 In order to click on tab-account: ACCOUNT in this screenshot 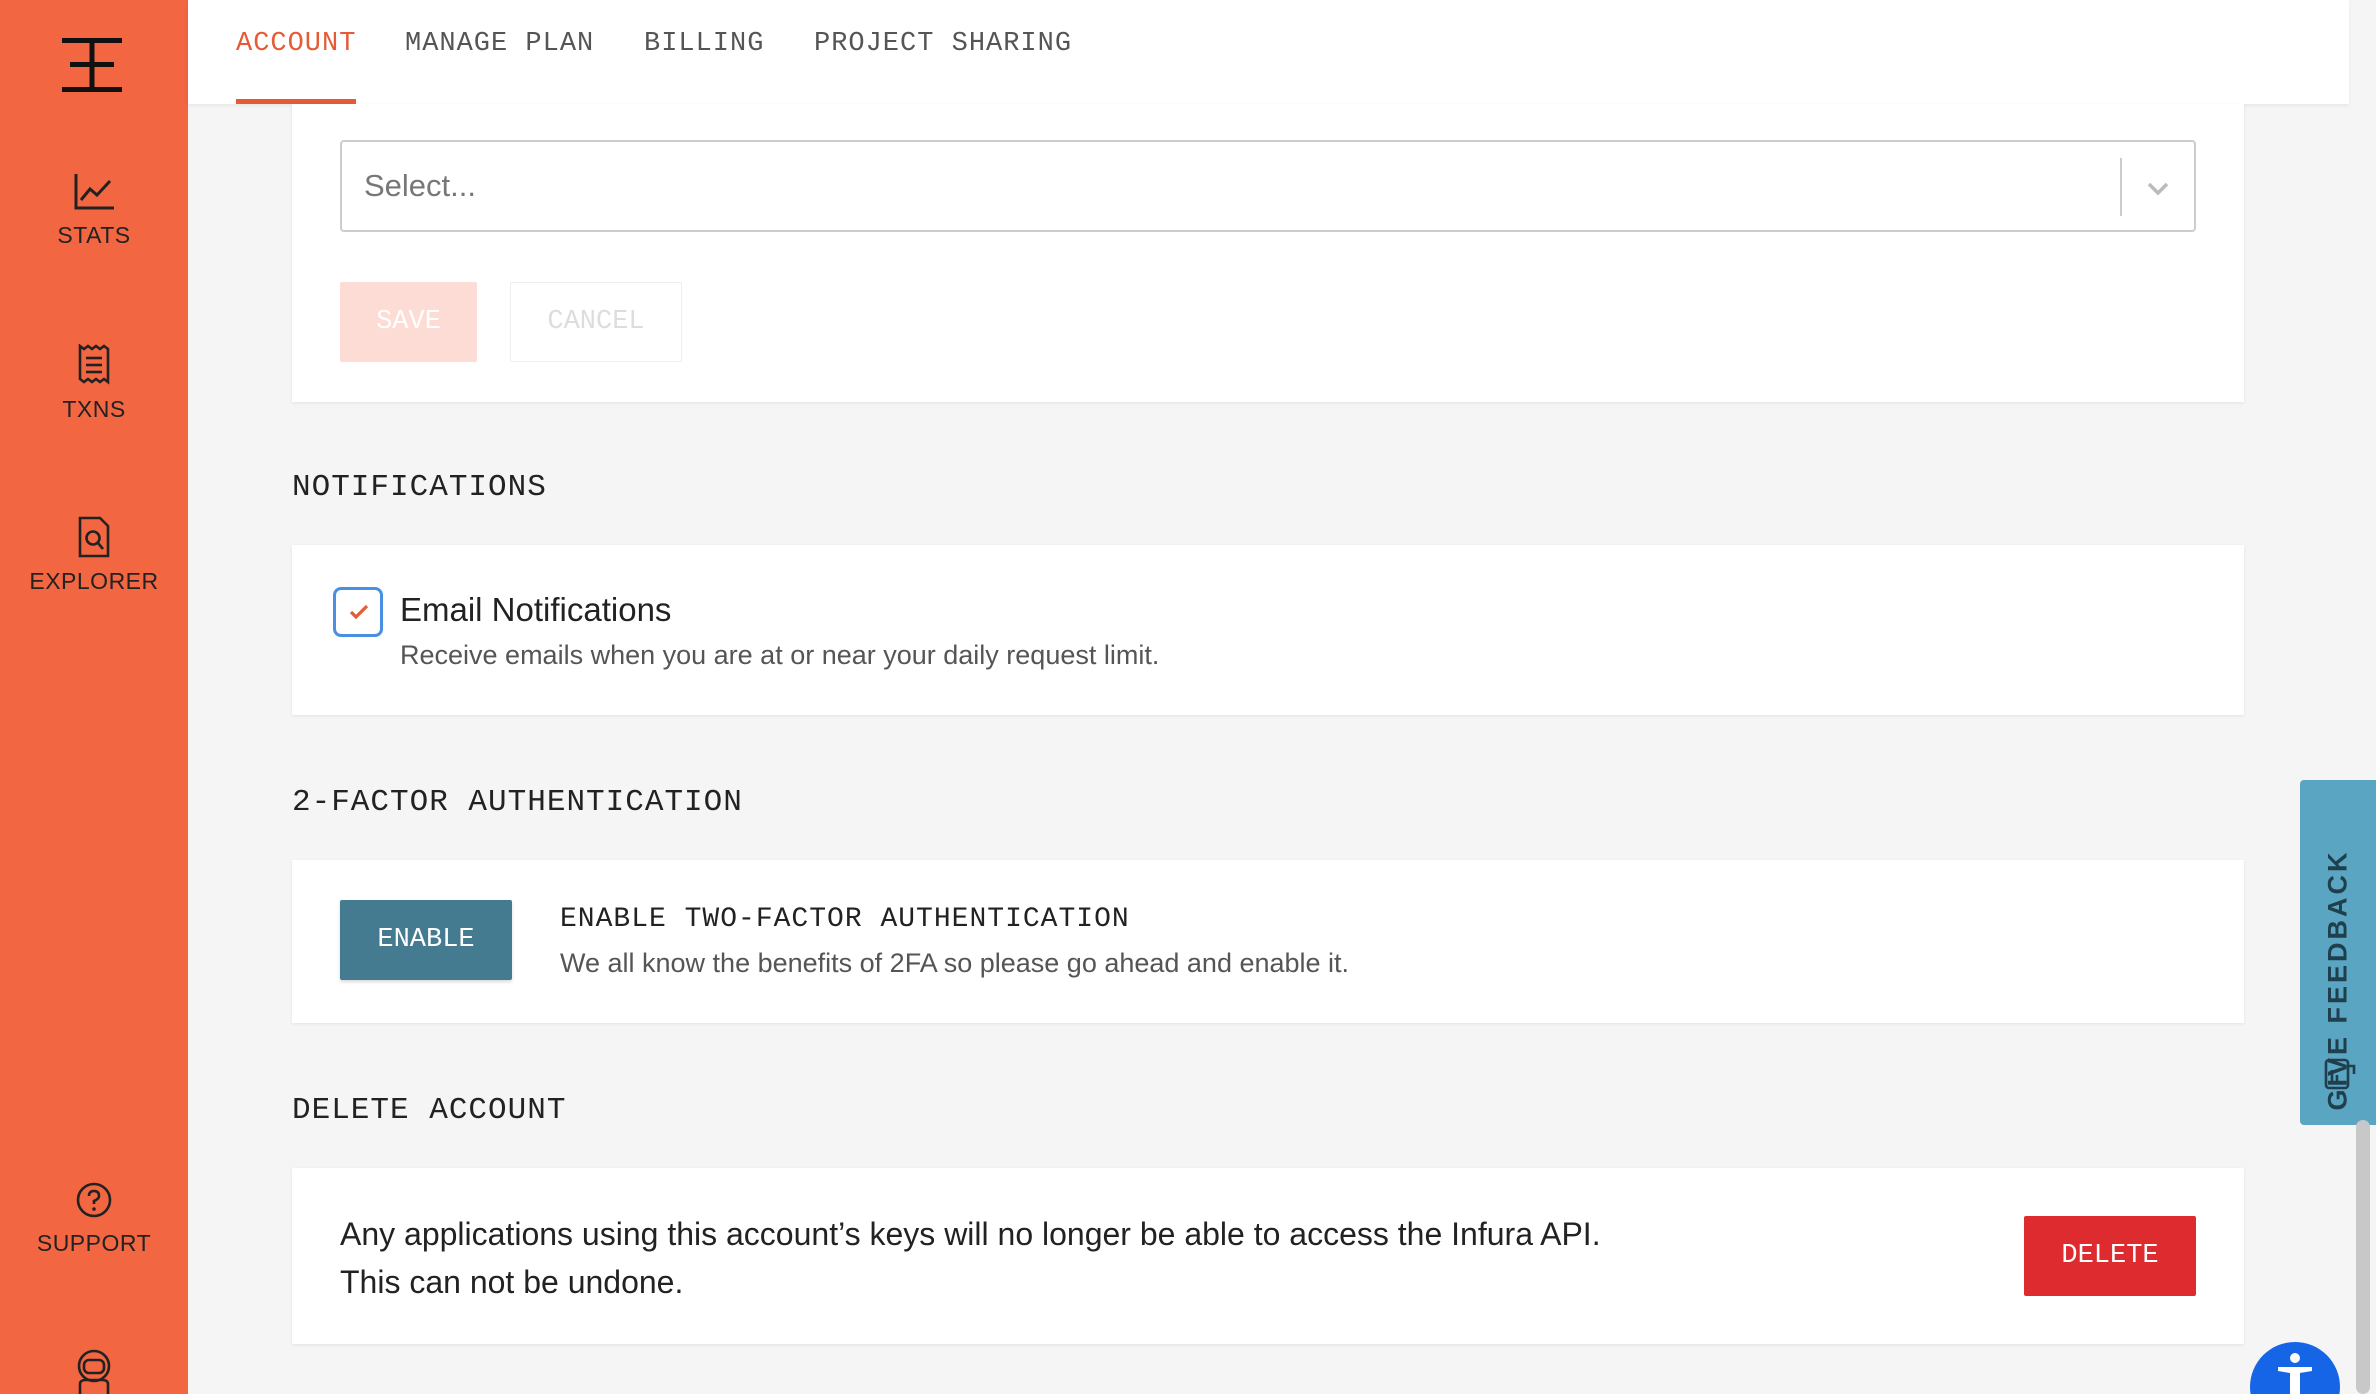, I will do `click(296, 52)`.